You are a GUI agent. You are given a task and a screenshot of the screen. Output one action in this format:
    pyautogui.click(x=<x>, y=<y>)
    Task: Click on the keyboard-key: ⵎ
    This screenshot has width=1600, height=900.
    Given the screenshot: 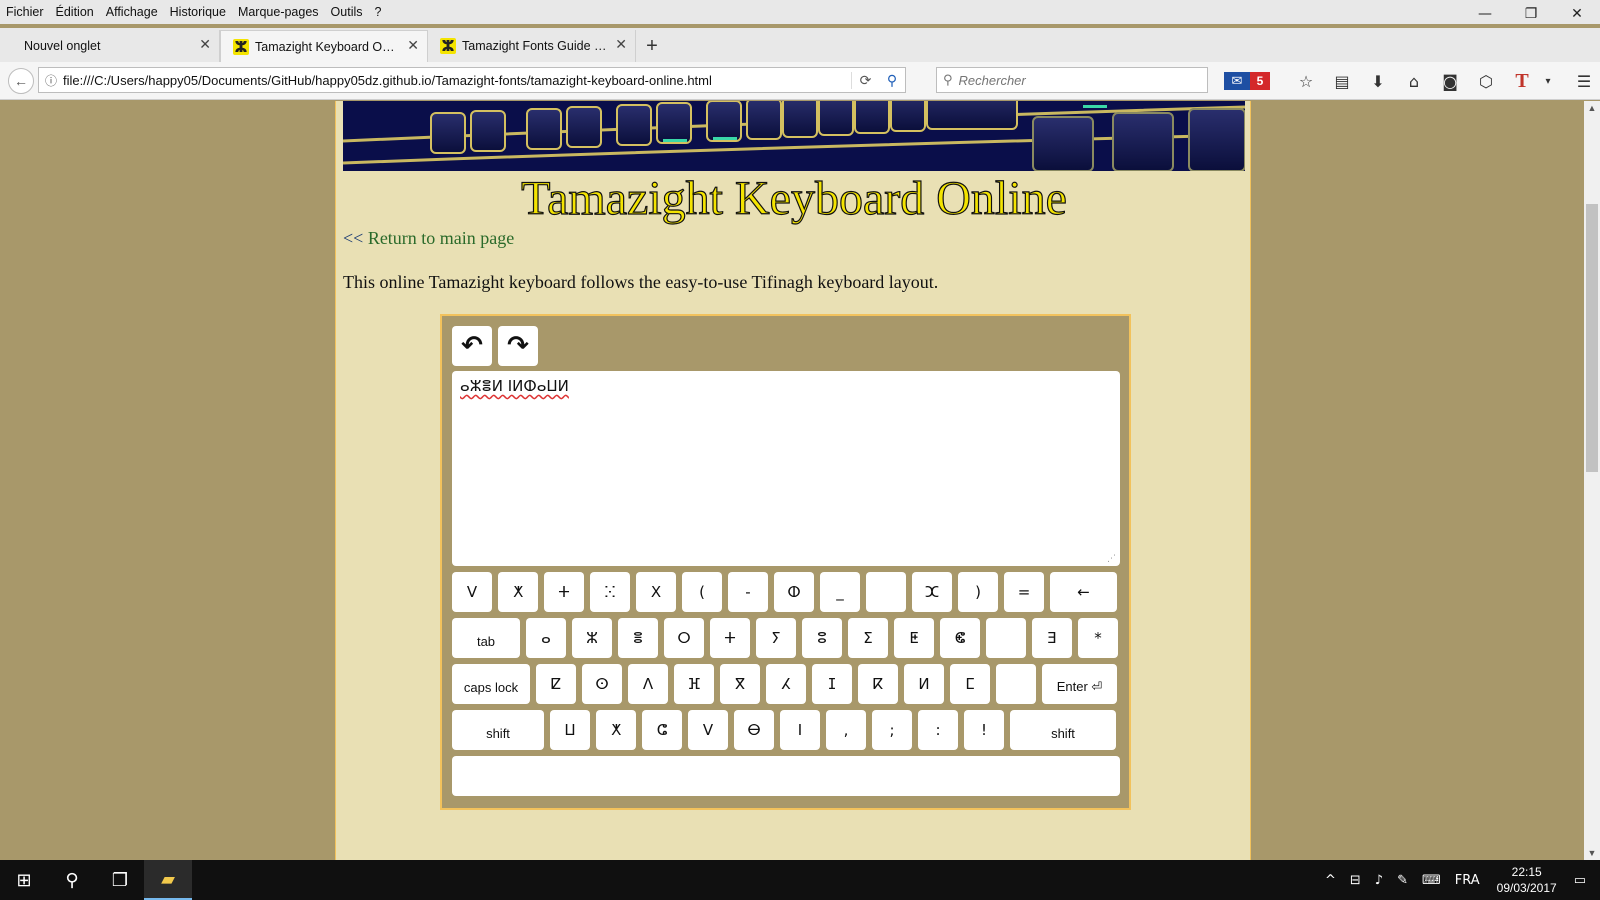 What is the action you would take?
    pyautogui.click(x=970, y=684)
    